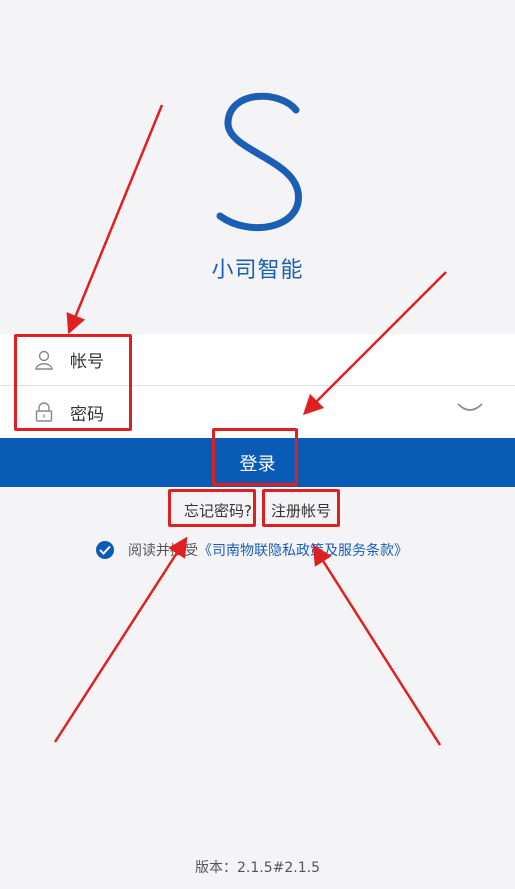  What do you see at coordinates (259, 162) in the screenshot?
I see `app-logo` at bounding box center [259, 162].